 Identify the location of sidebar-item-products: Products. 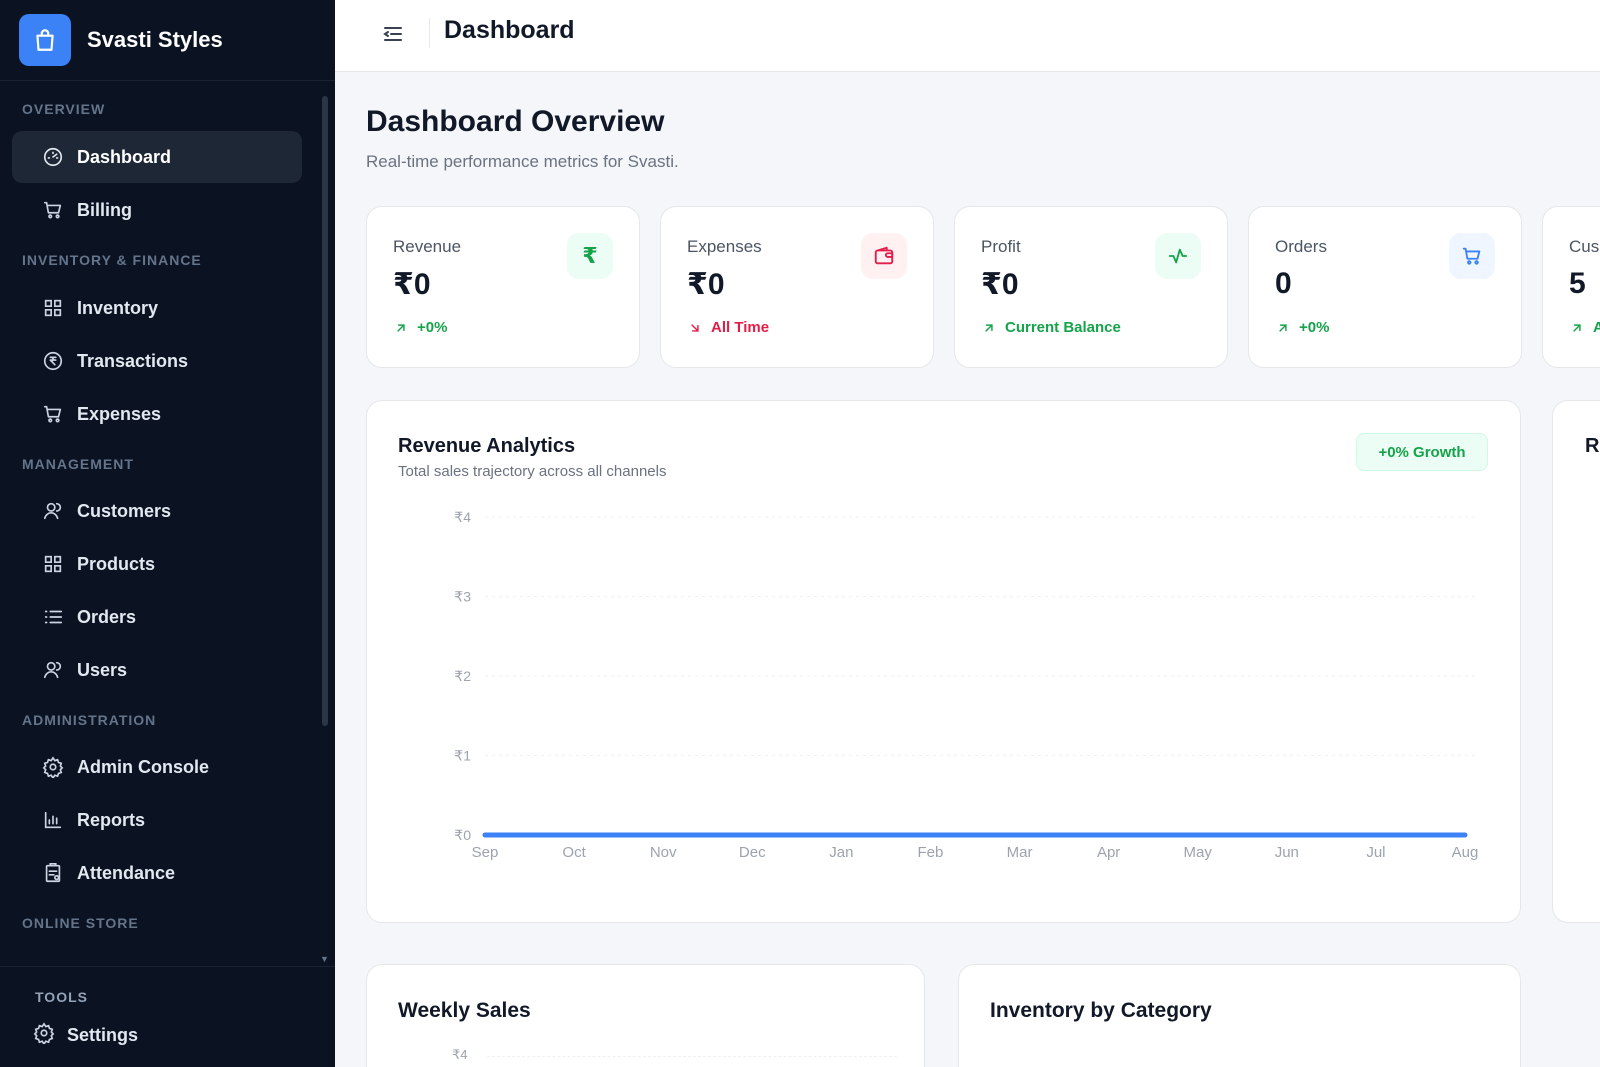
(157, 564).